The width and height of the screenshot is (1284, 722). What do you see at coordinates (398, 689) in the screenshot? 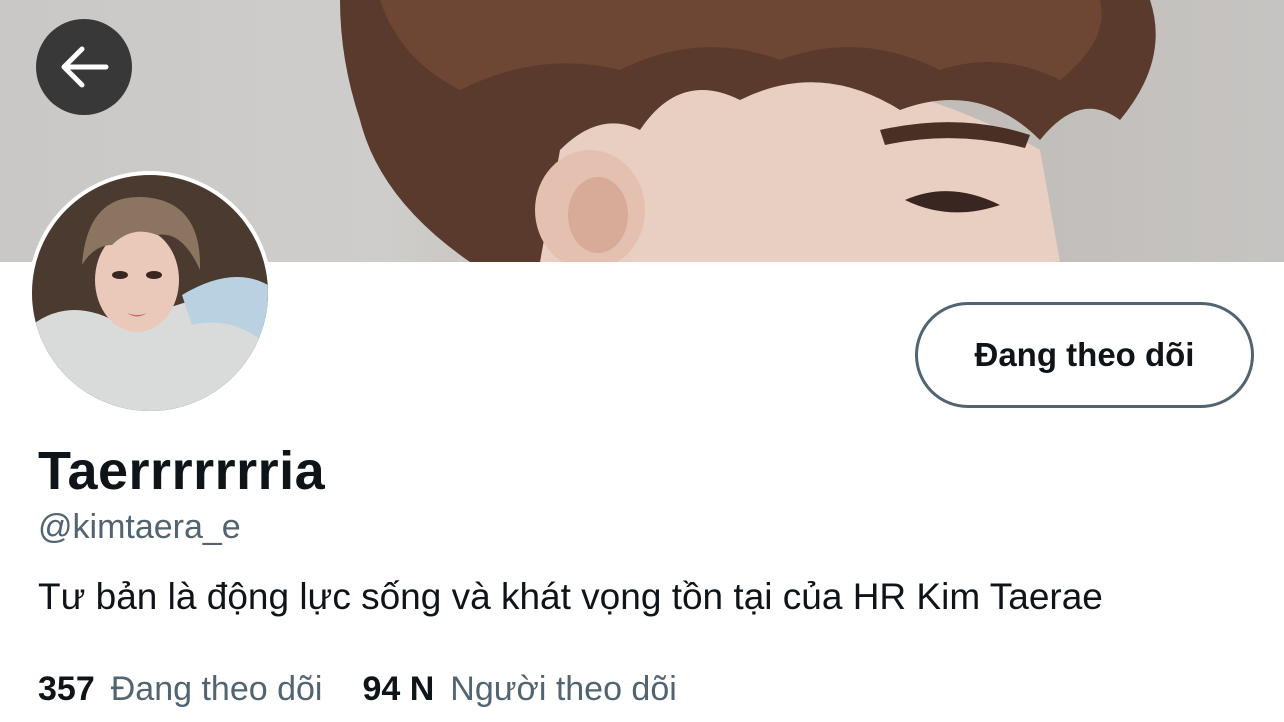
I see `followers-count: 94 N` at bounding box center [398, 689].